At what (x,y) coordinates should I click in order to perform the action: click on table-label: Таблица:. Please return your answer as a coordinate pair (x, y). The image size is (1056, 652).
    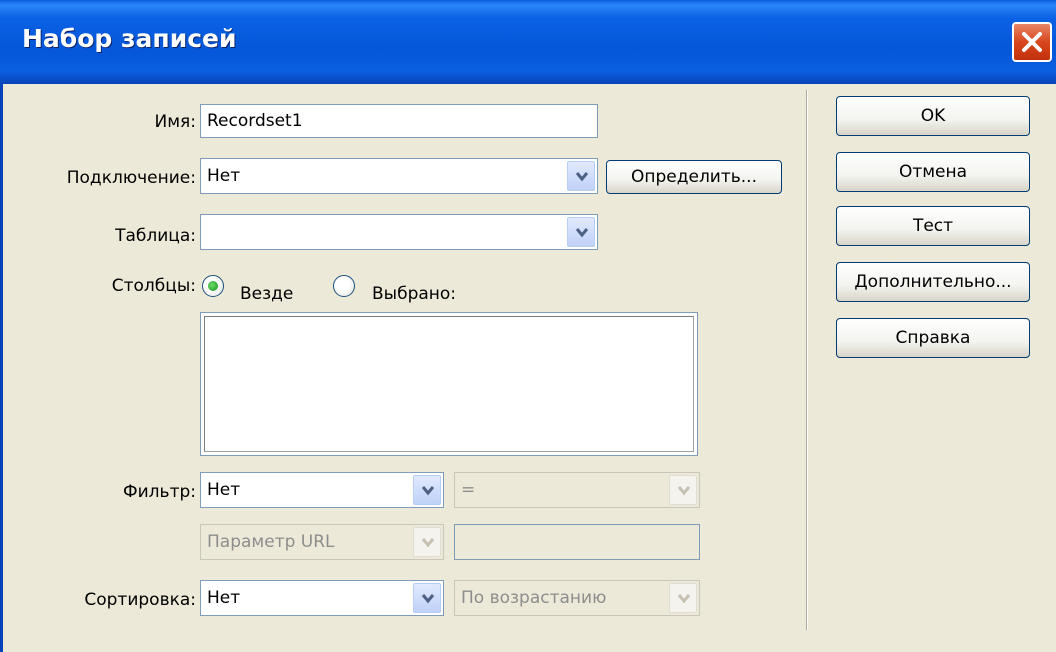
    Looking at the image, I should click on (155, 236).